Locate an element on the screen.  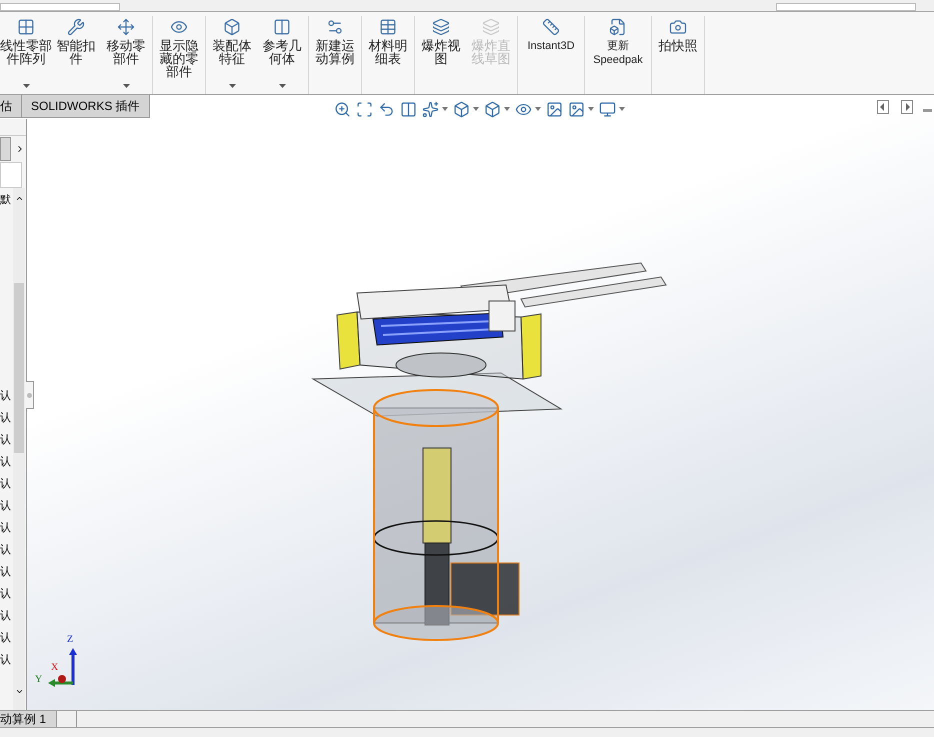
zoom-area-icon is located at coordinates (364, 109).